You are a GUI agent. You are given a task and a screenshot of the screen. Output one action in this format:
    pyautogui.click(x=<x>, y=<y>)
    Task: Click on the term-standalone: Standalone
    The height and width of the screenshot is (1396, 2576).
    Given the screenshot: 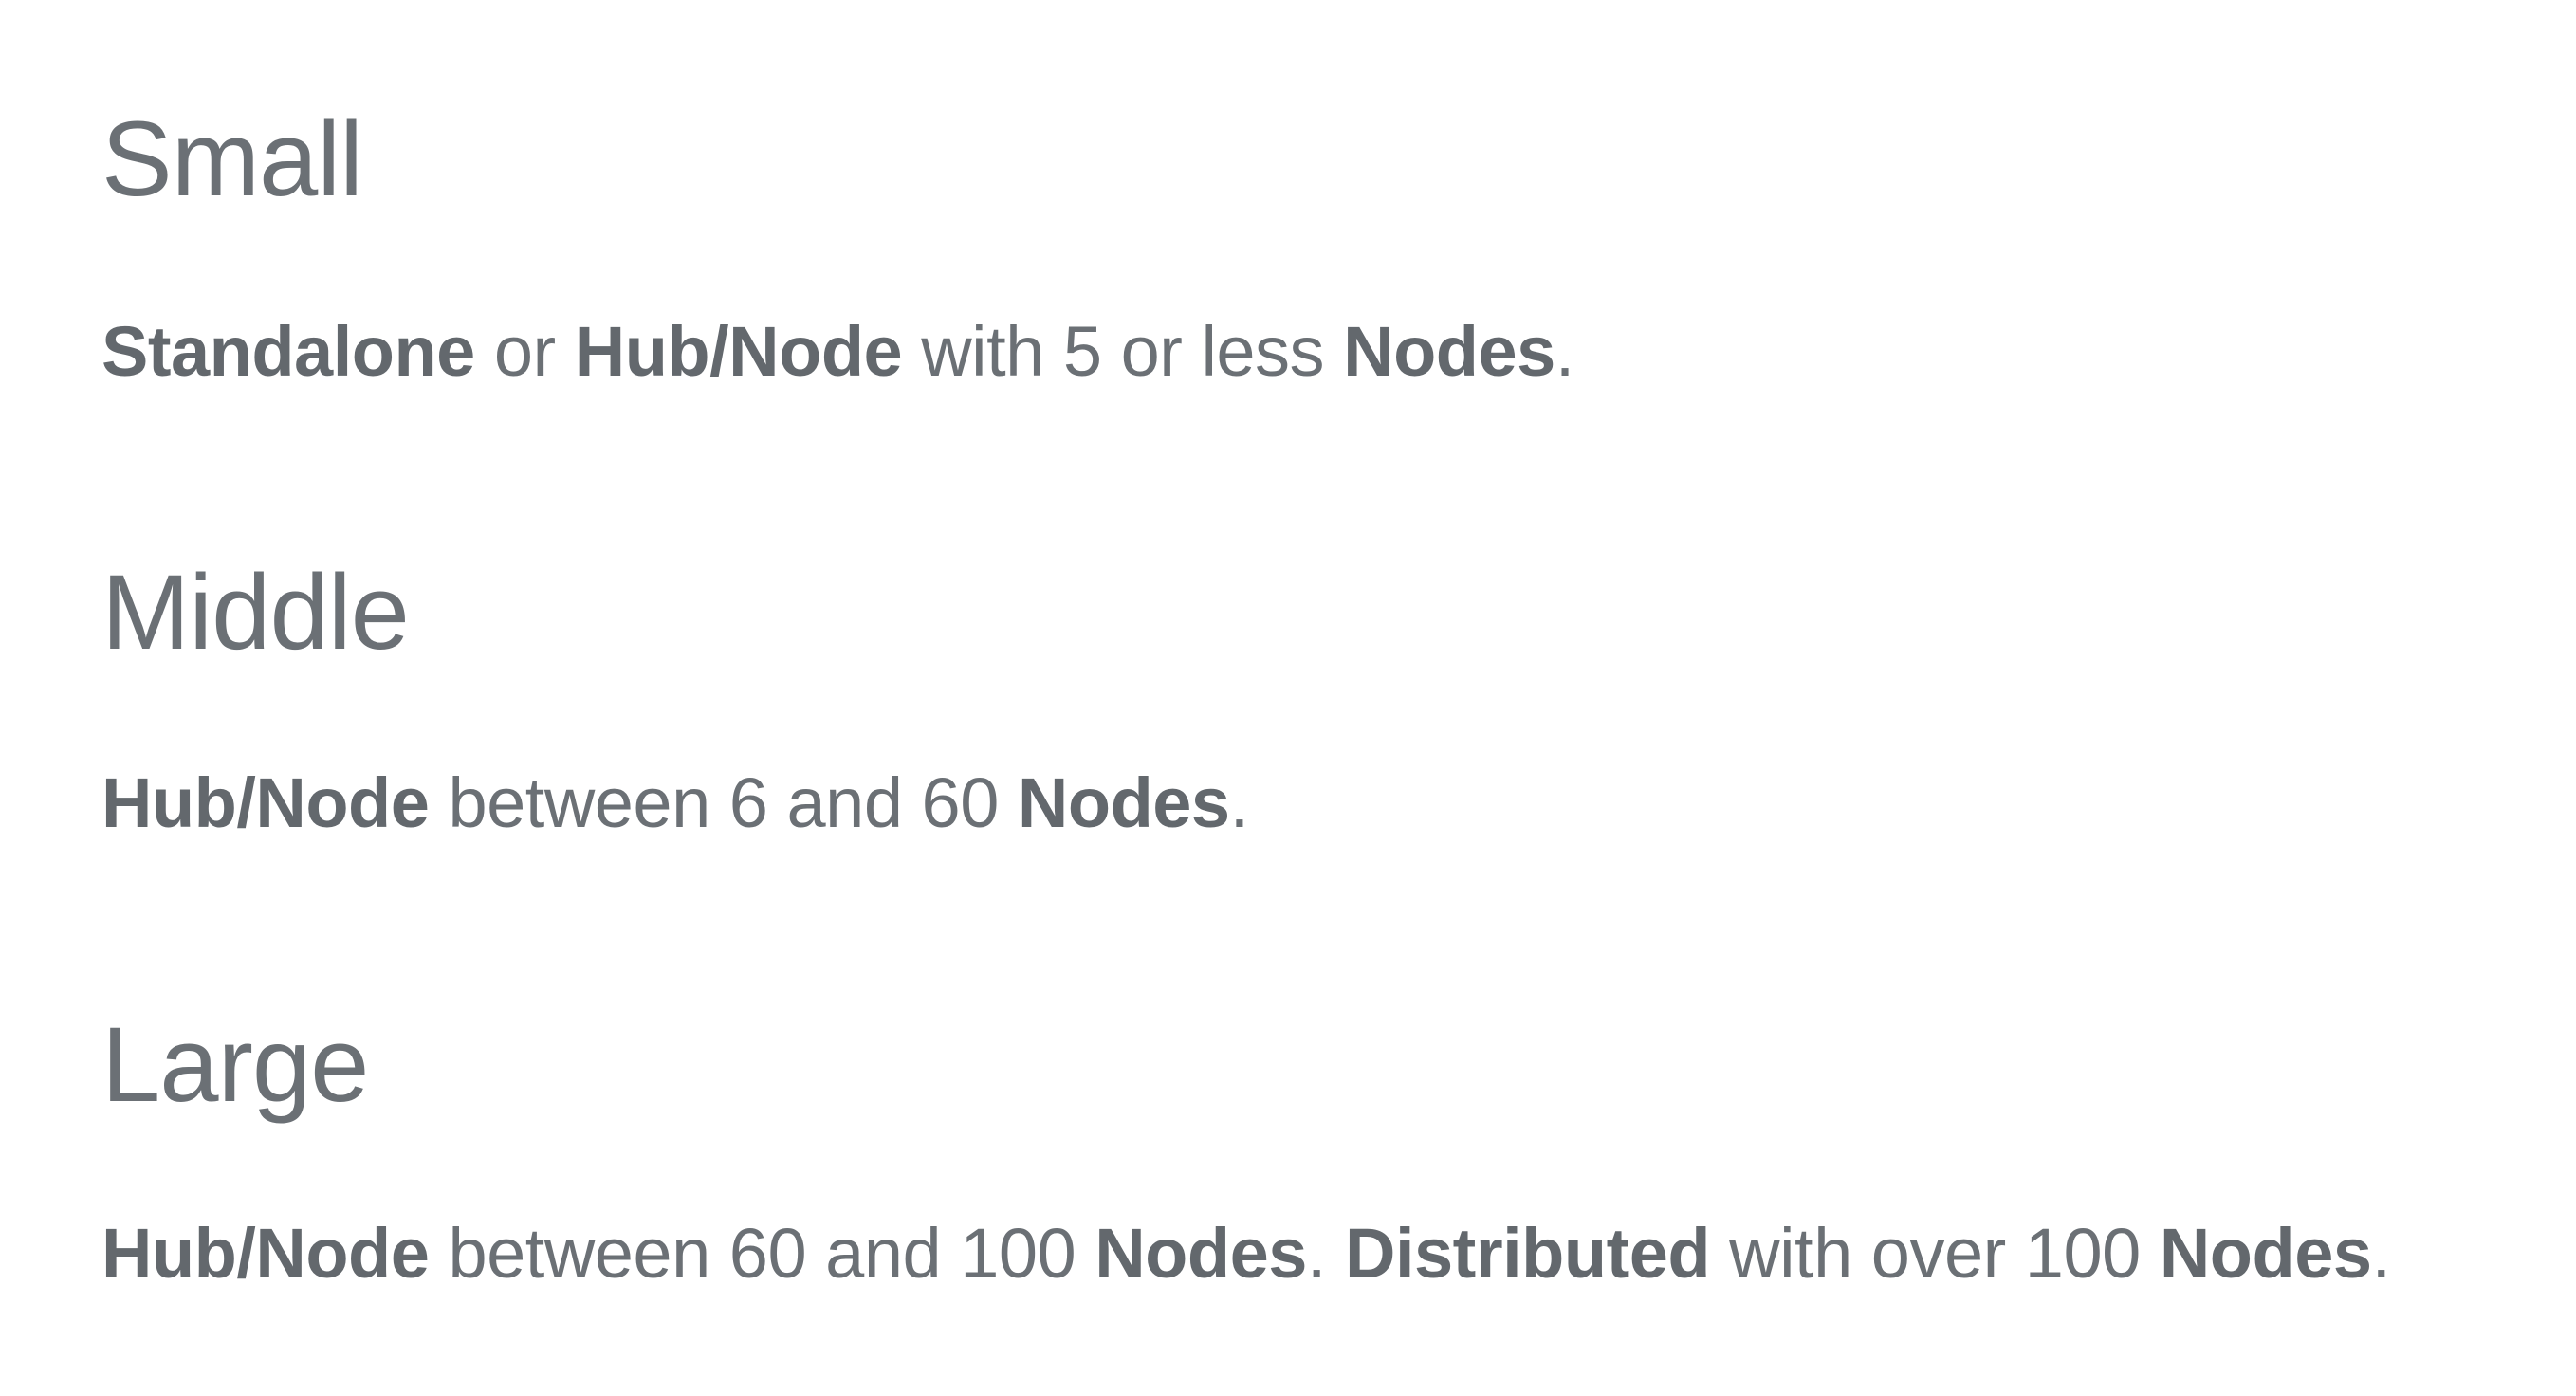 What is the action you would take?
    pyautogui.click(x=288, y=351)
    